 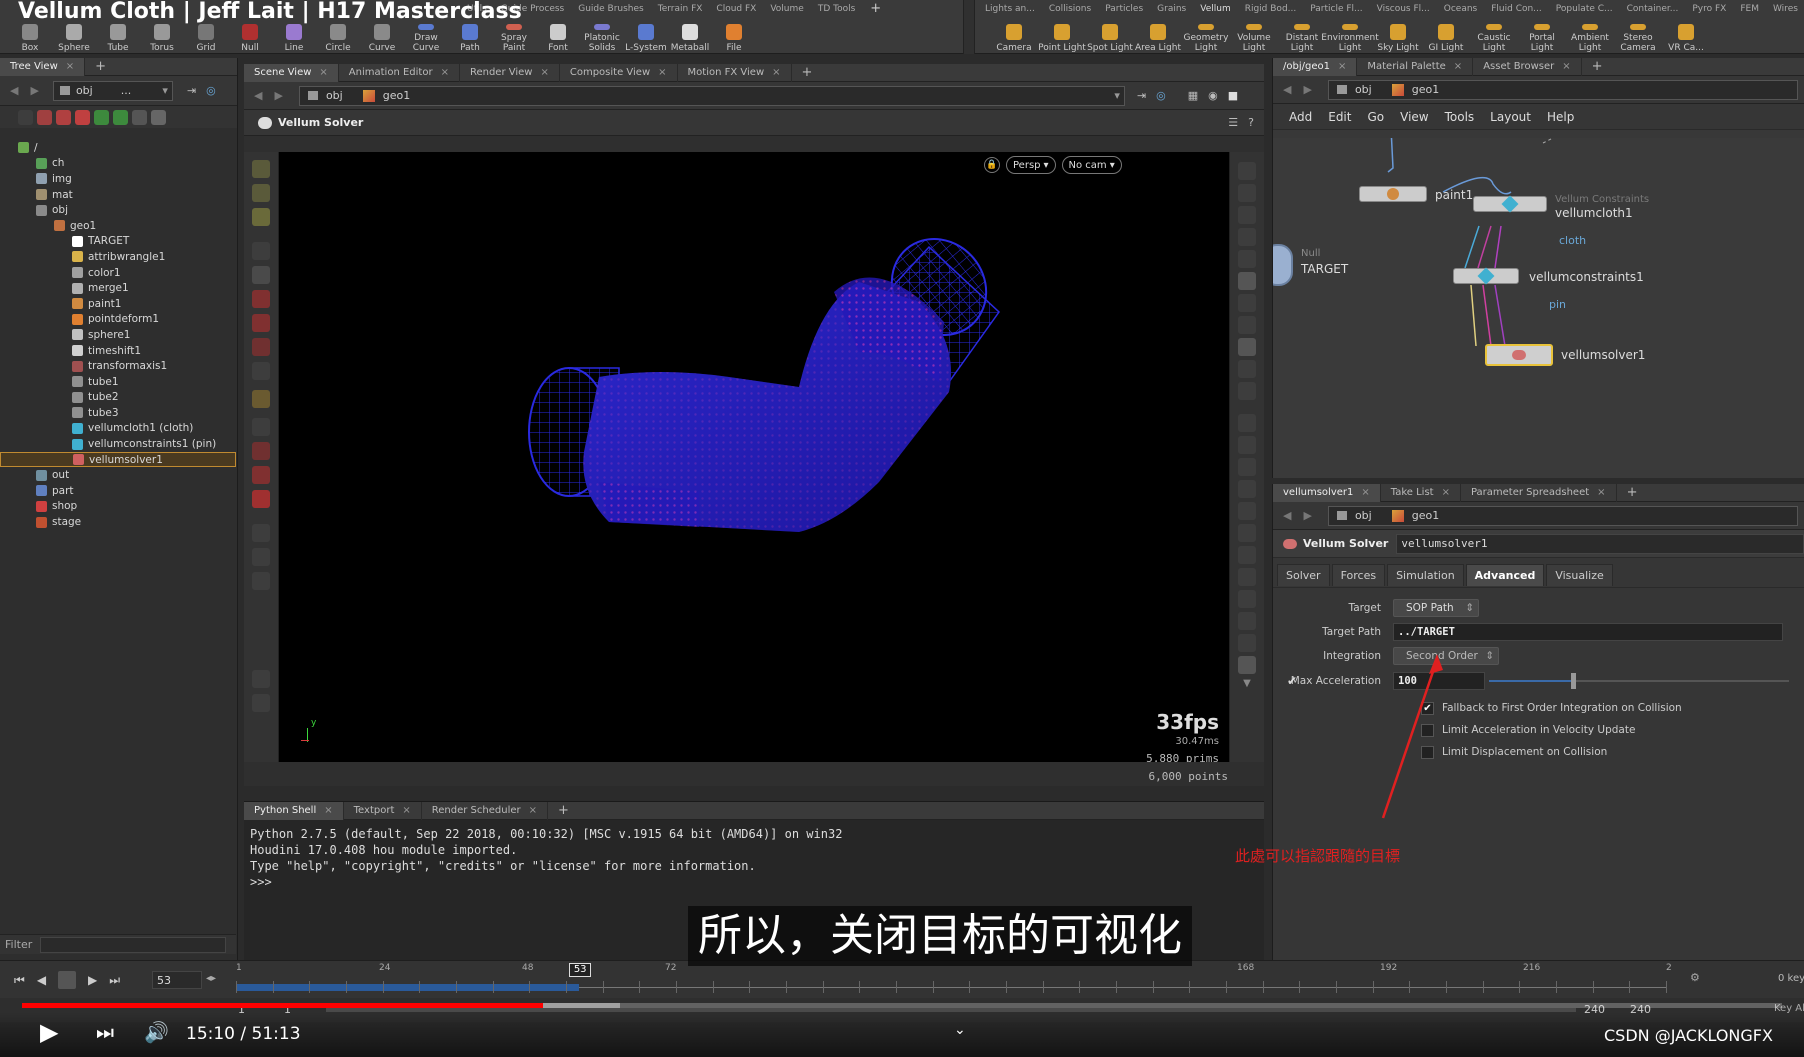 What do you see at coordinates (261, 451) in the screenshot?
I see `brush-tool-icon` at bounding box center [261, 451].